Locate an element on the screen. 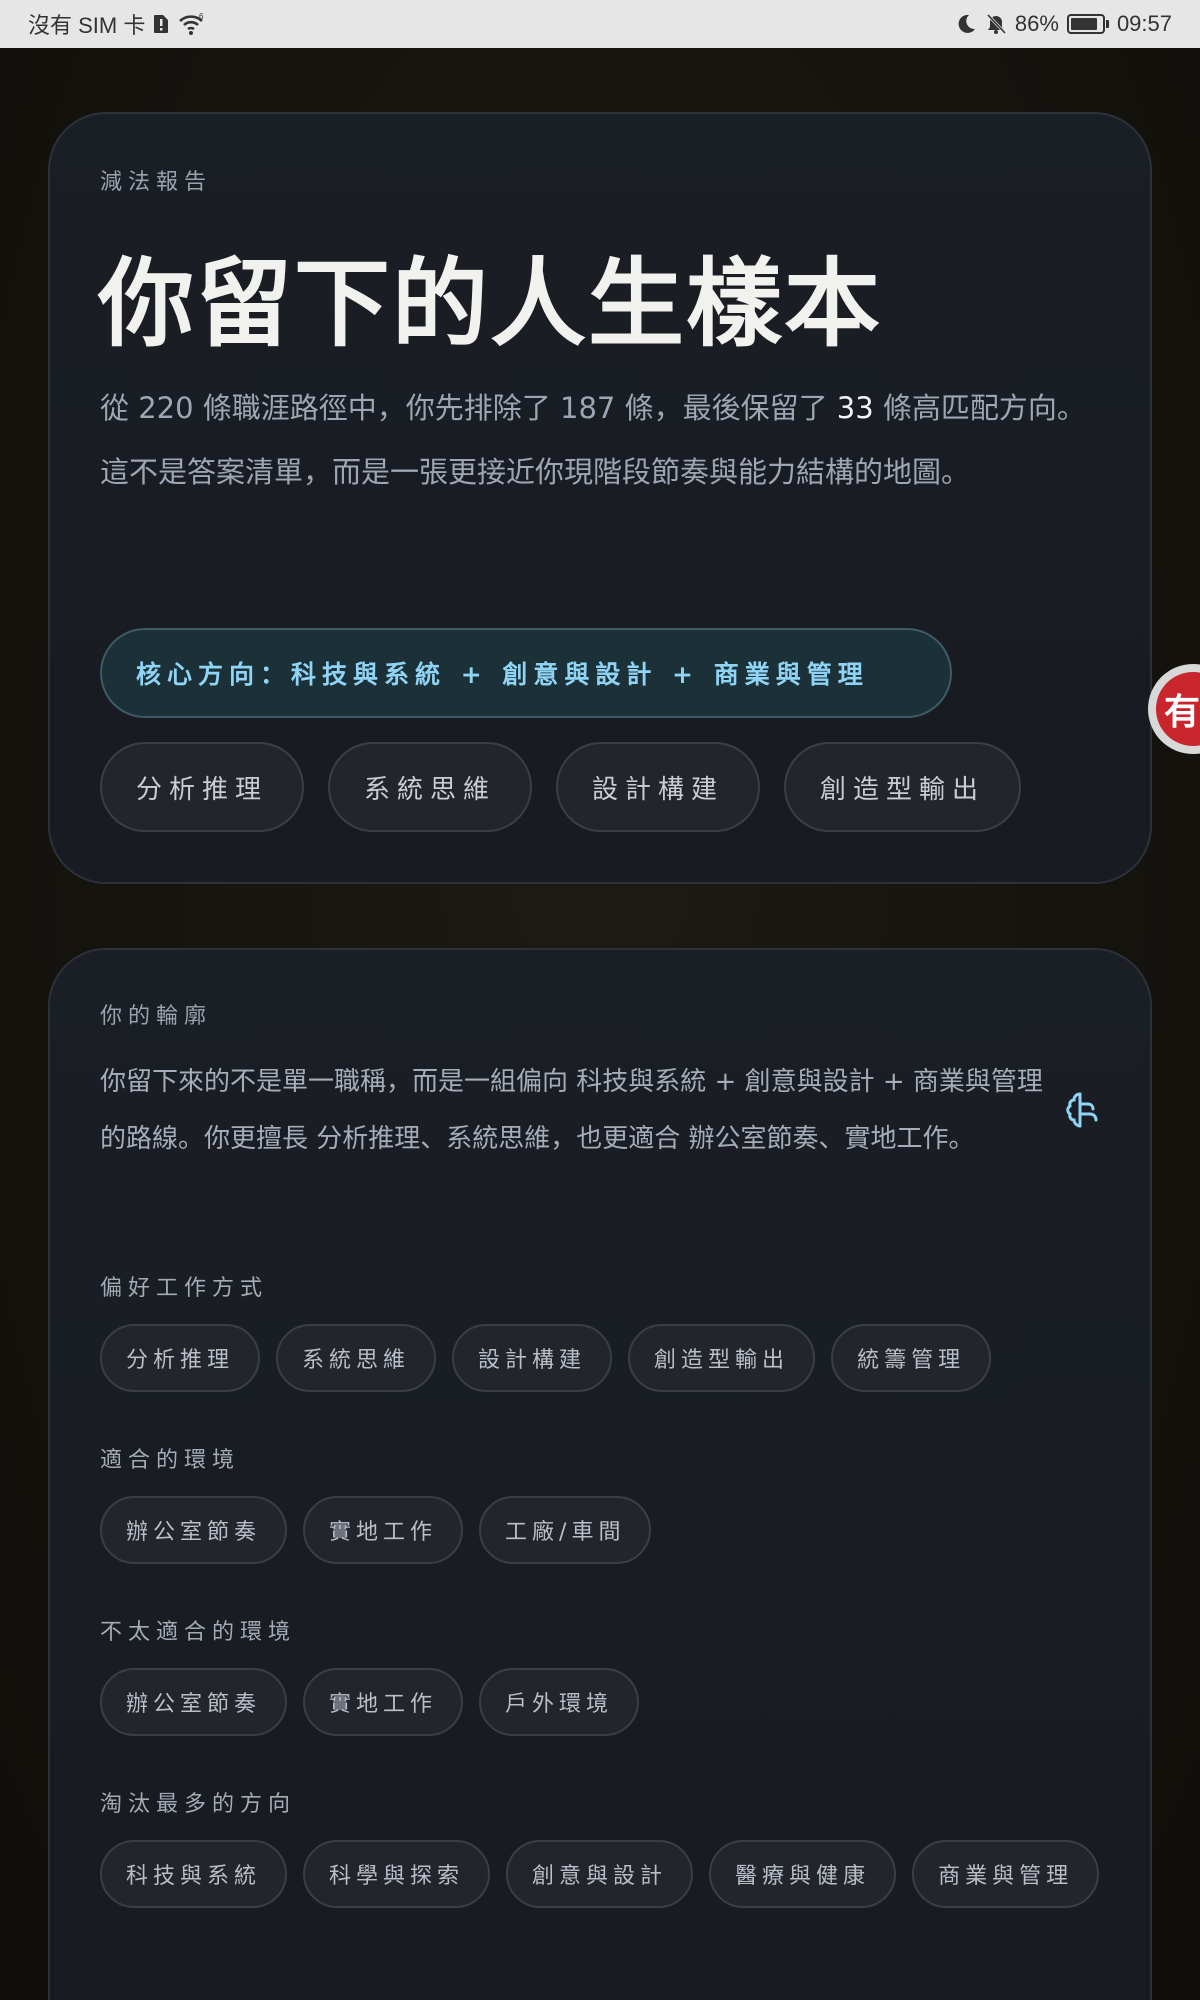 Image resolution: width=1200 pixels, height=2000 pixels. floating-badge-glyph: 有 is located at coordinates (1178, 709).